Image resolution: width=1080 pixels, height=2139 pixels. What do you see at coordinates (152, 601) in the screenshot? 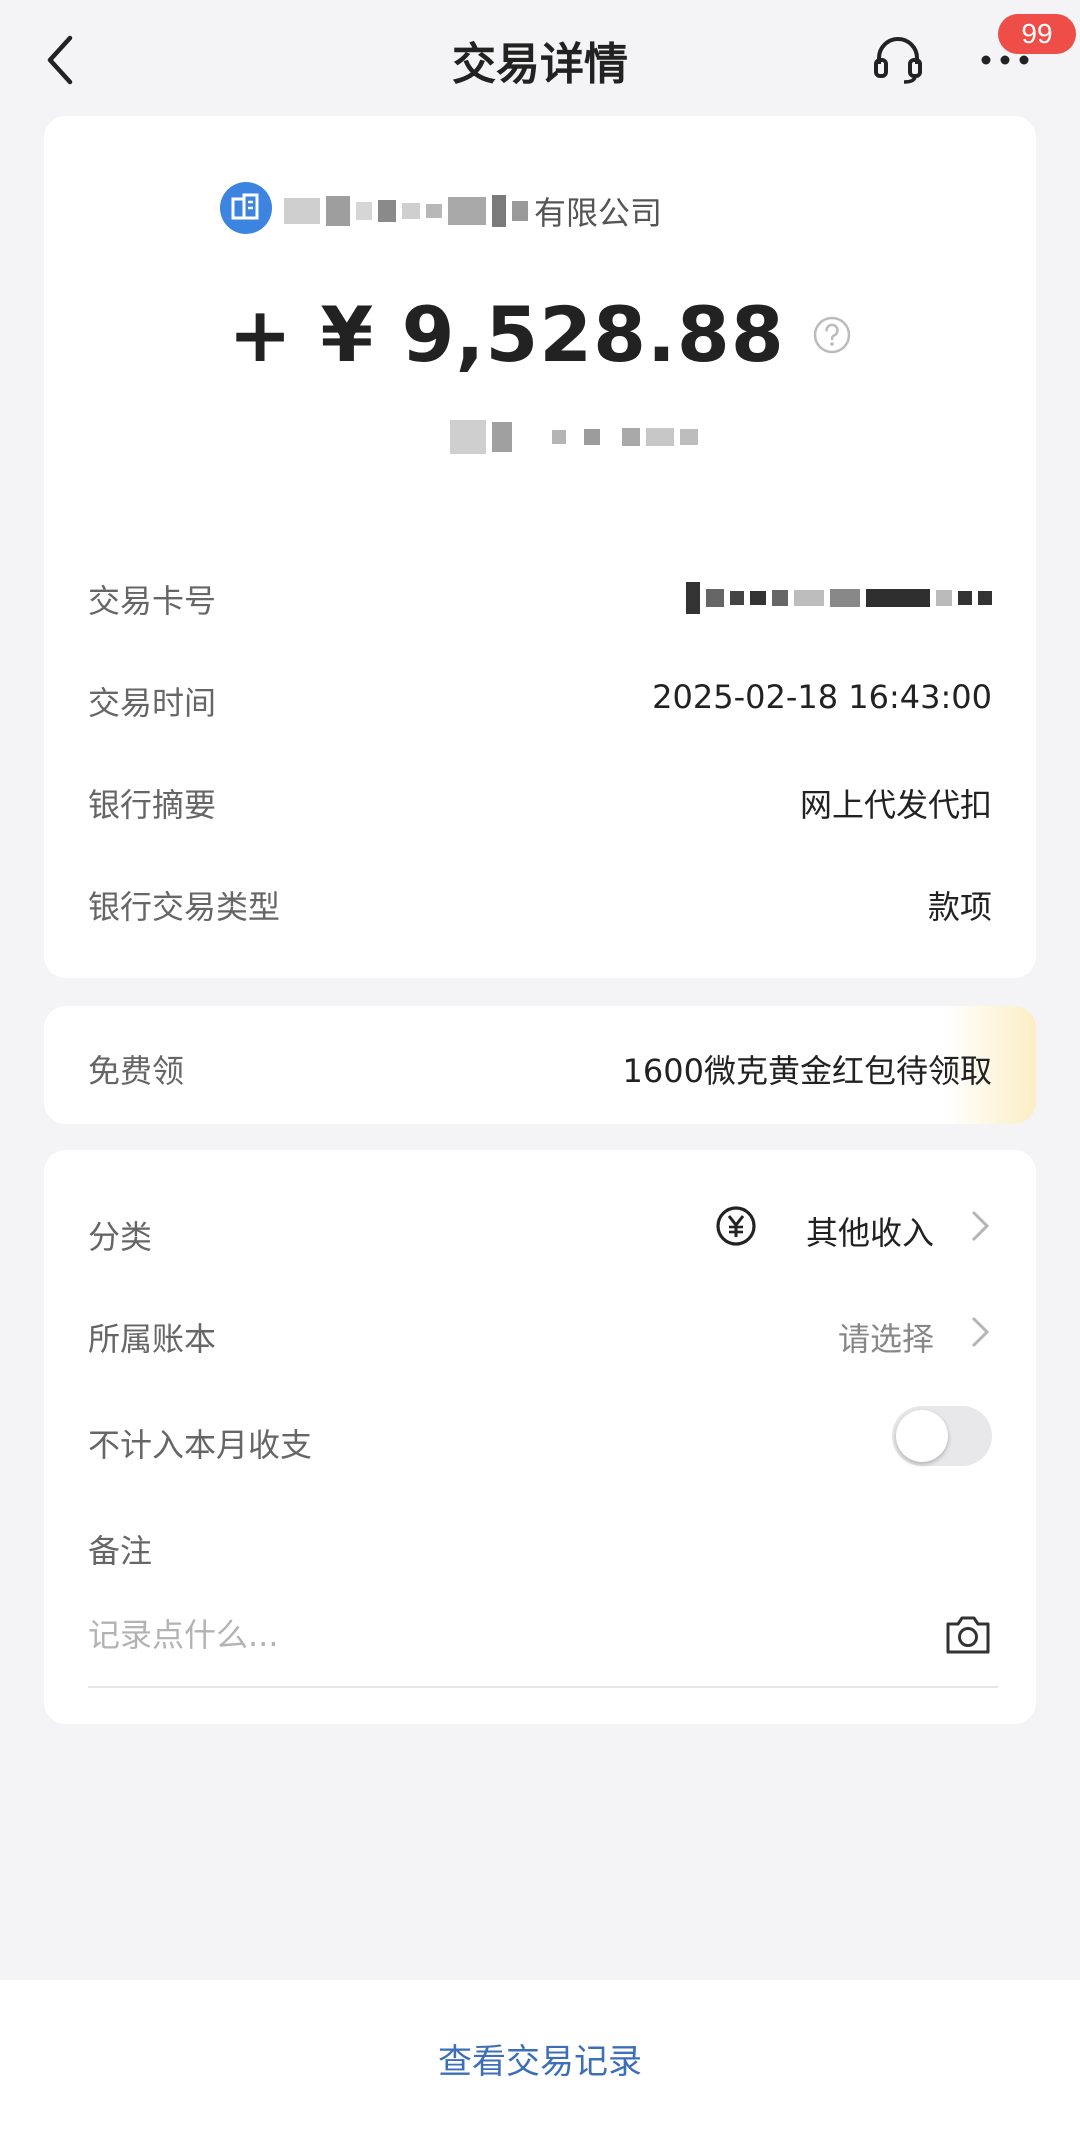
I see `detail-label: 交易卡号` at bounding box center [152, 601].